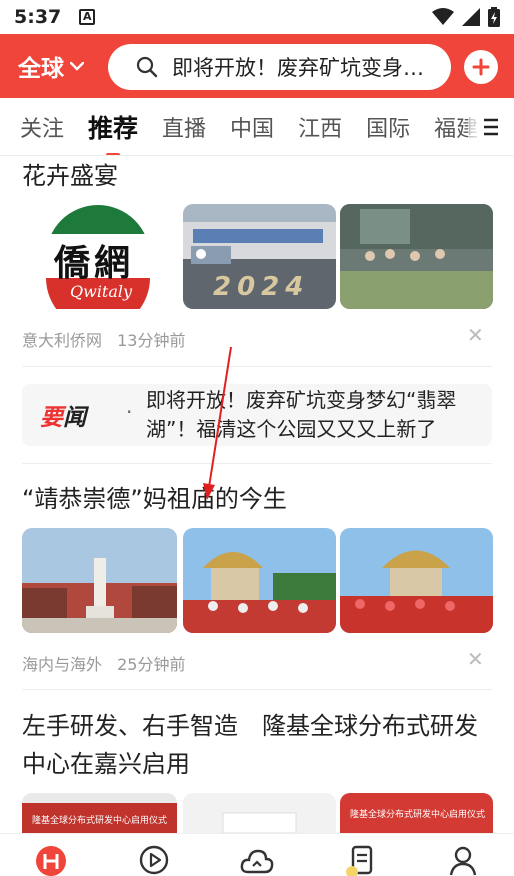  Describe the element at coordinates (151, 340) in the screenshot. I see `article-time: 13分钟前` at that location.